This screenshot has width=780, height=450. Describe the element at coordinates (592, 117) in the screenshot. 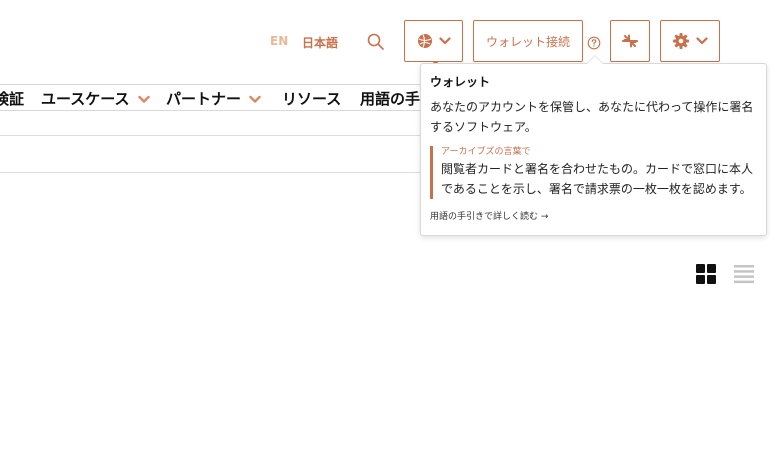

I see `tooltip-description: あなたのアカウントを保管し、あなたに代わって操作に署名するソフトウェア。` at that location.